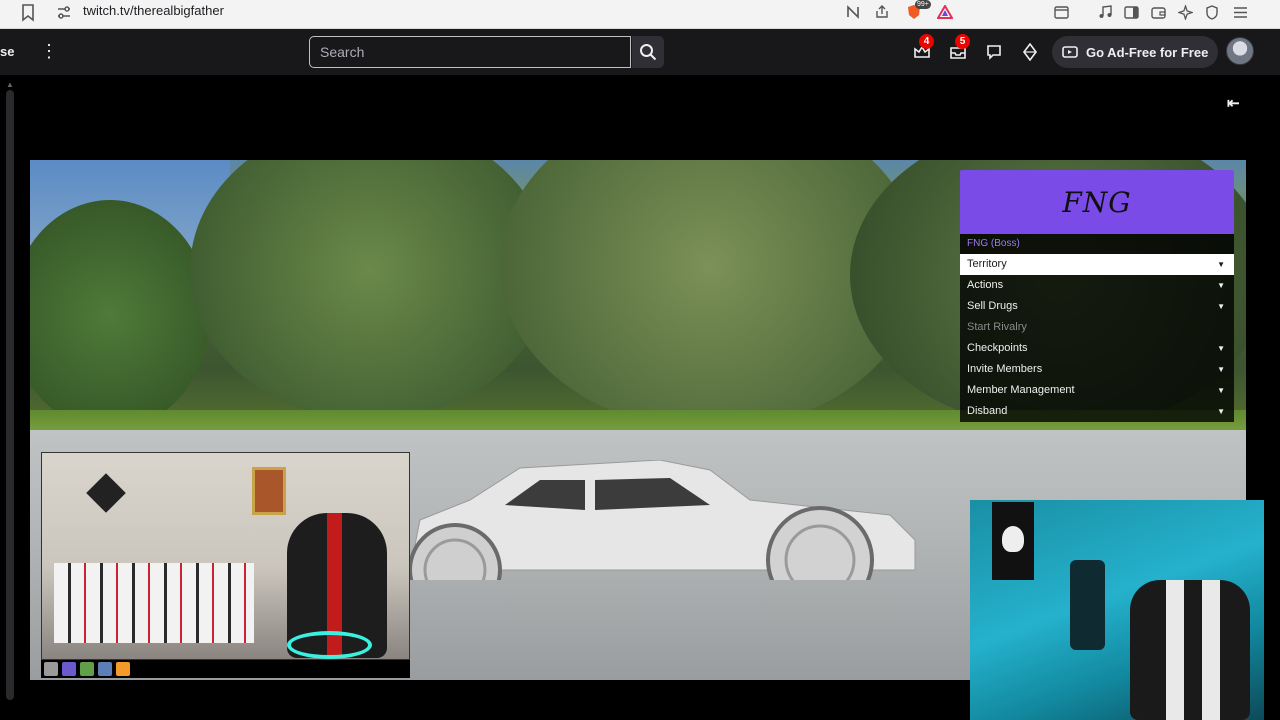 The image size is (1280, 720). I want to click on page-scrollbar, so click(10, 395).